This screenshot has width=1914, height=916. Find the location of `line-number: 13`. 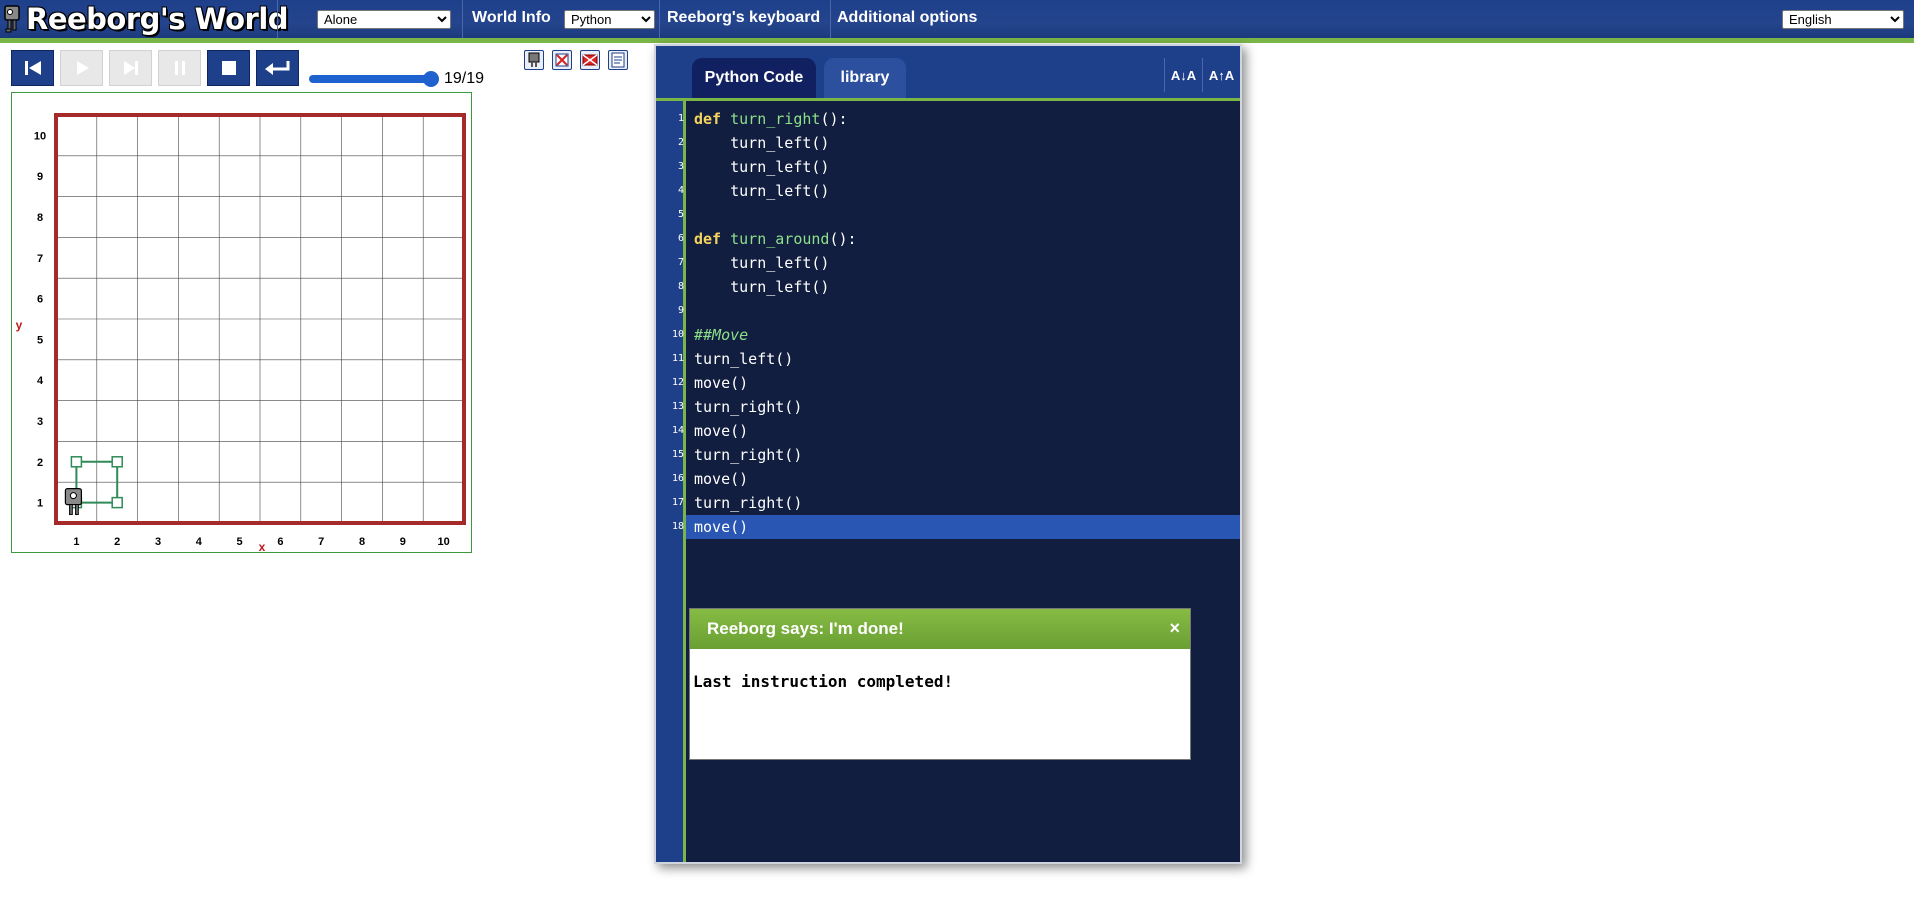

line-number: 13 is located at coordinates (677, 406).